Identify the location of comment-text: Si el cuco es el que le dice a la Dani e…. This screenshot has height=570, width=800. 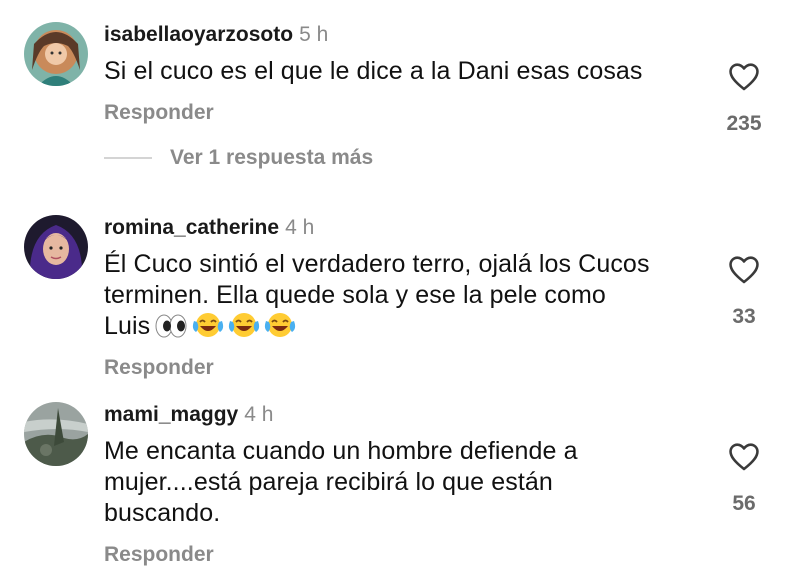
(373, 71).